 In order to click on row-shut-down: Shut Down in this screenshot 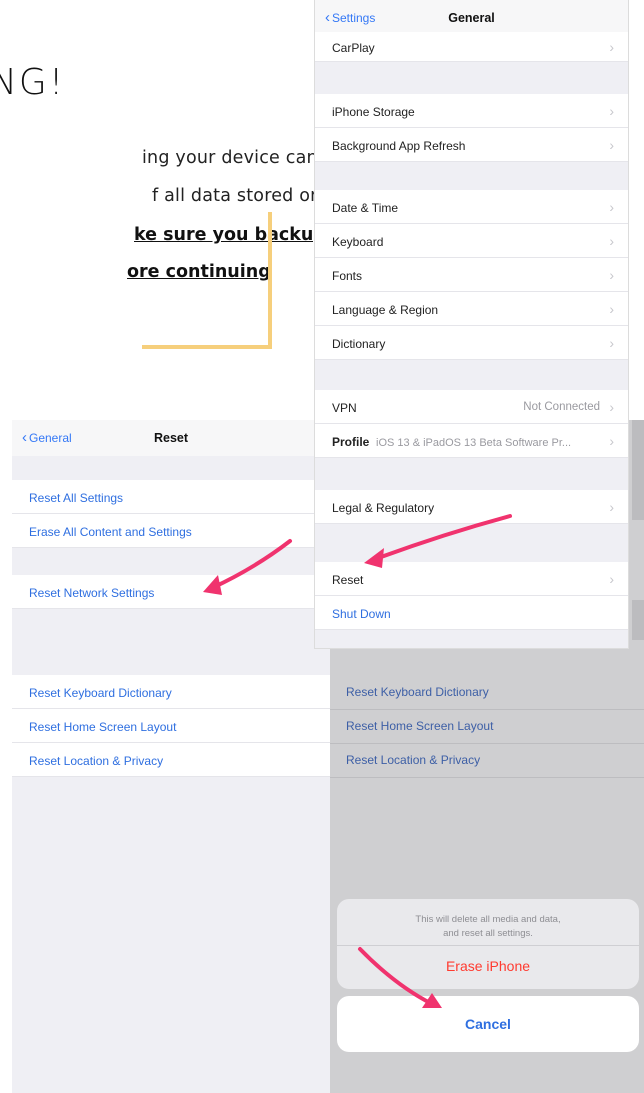, I will do `click(471, 613)`.